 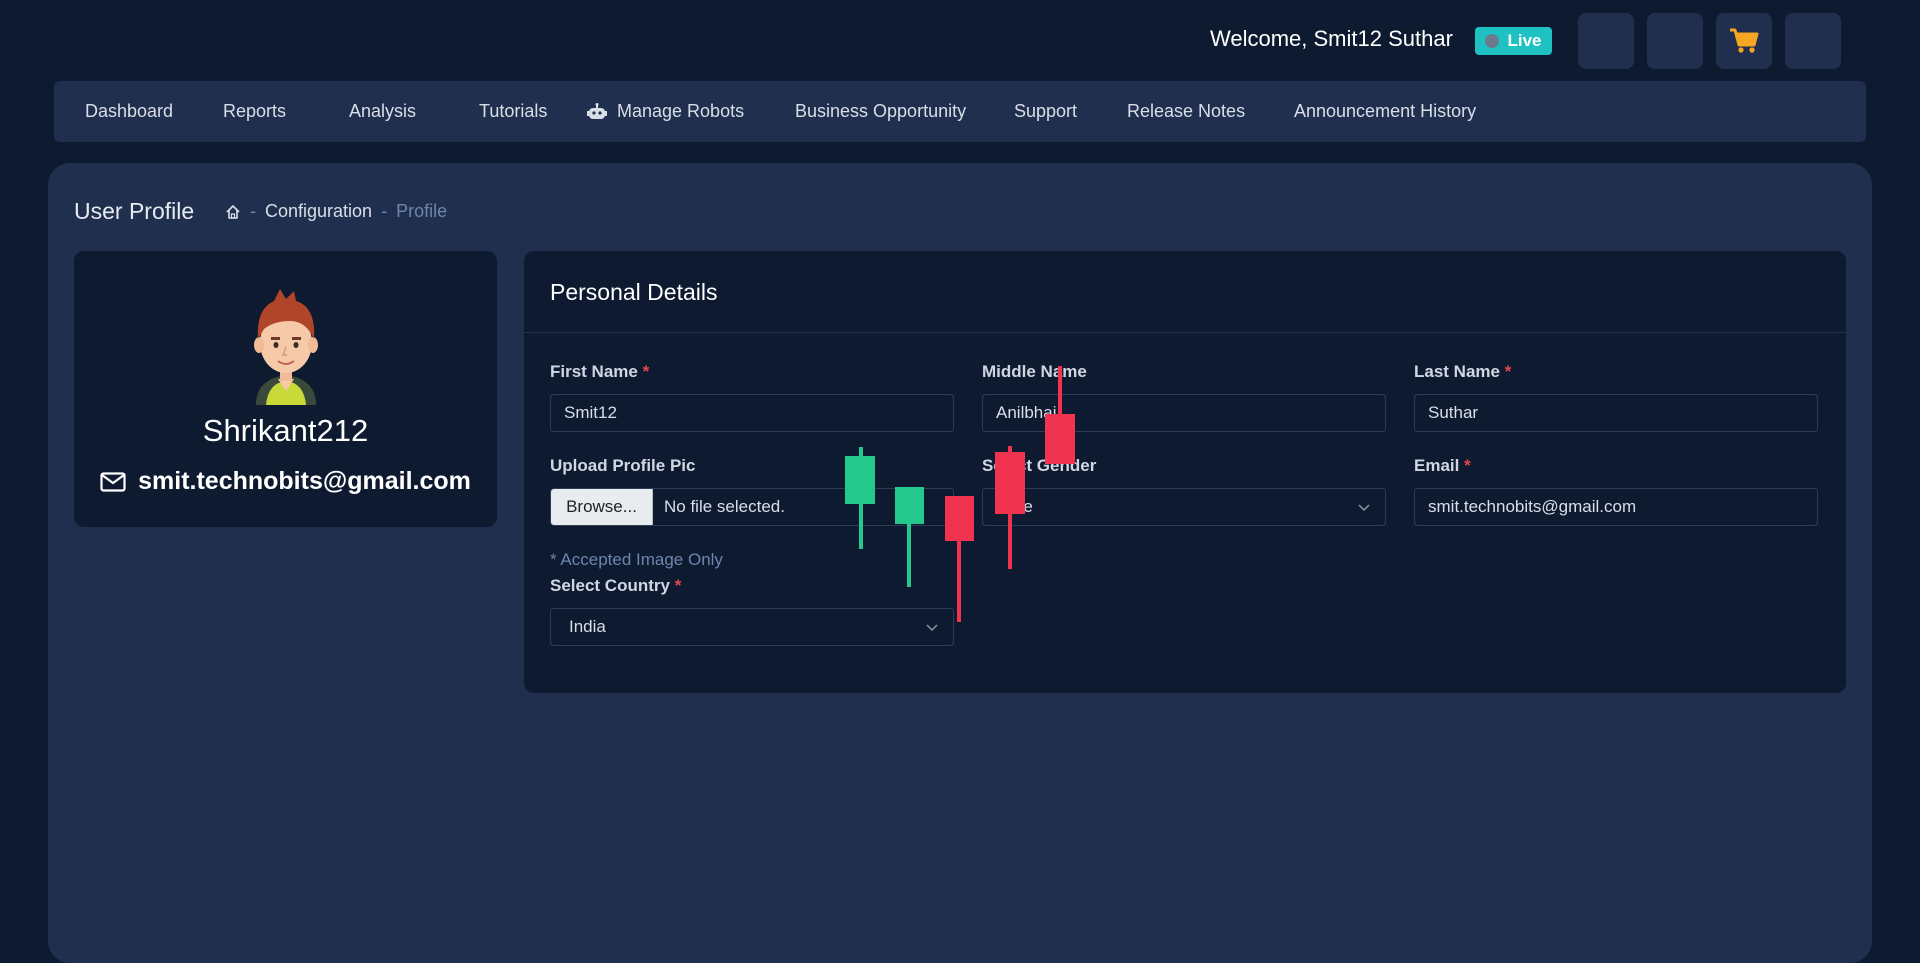 I want to click on nav-label: Manage Robots, so click(x=681, y=111).